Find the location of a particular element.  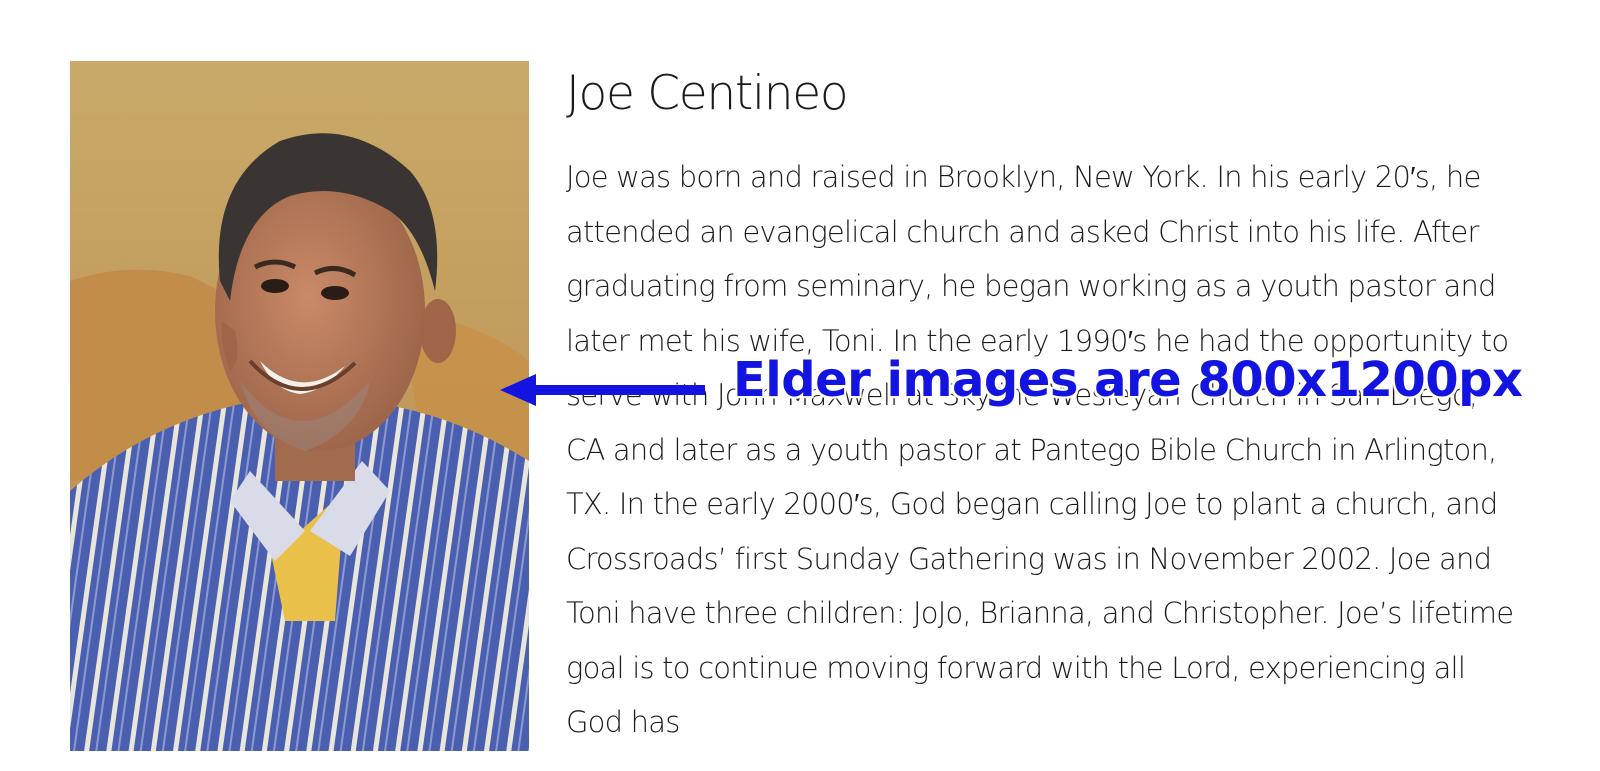

annotation-label: Elder images are 800x1200px is located at coordinates (1128, 380).